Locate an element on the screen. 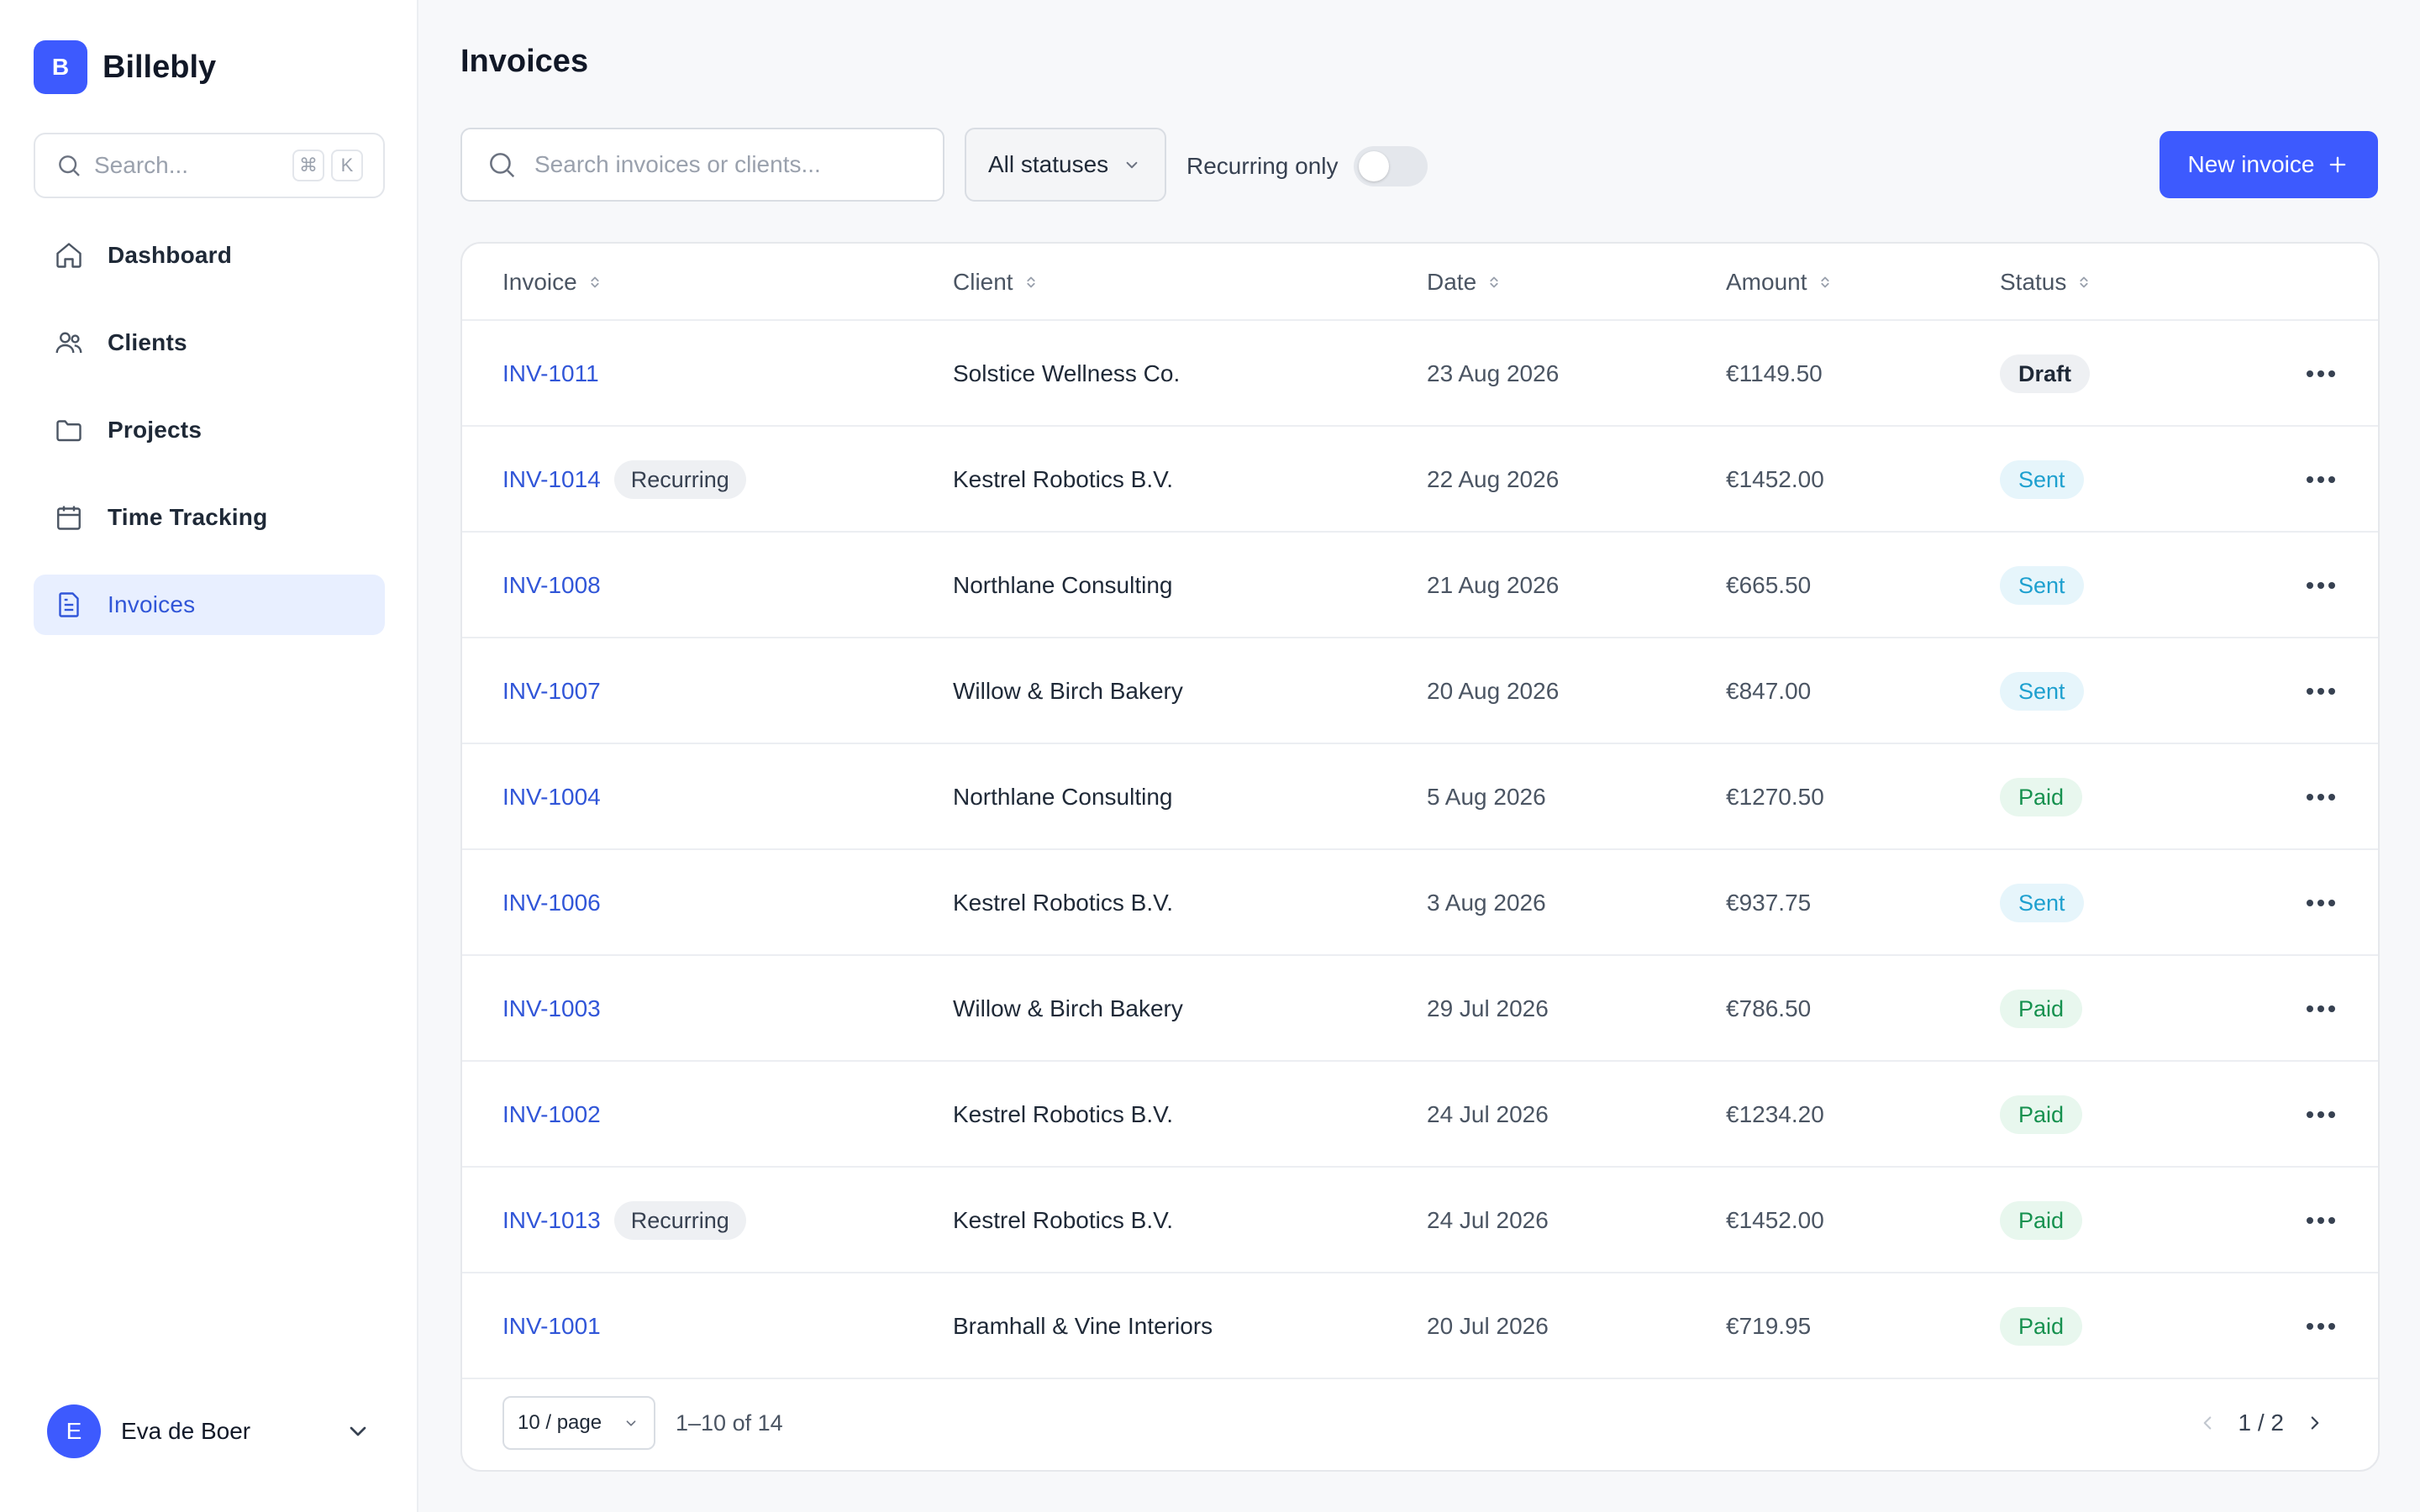  date-cell: 3 Aug 2026 is located at coordinates (1486, 903).